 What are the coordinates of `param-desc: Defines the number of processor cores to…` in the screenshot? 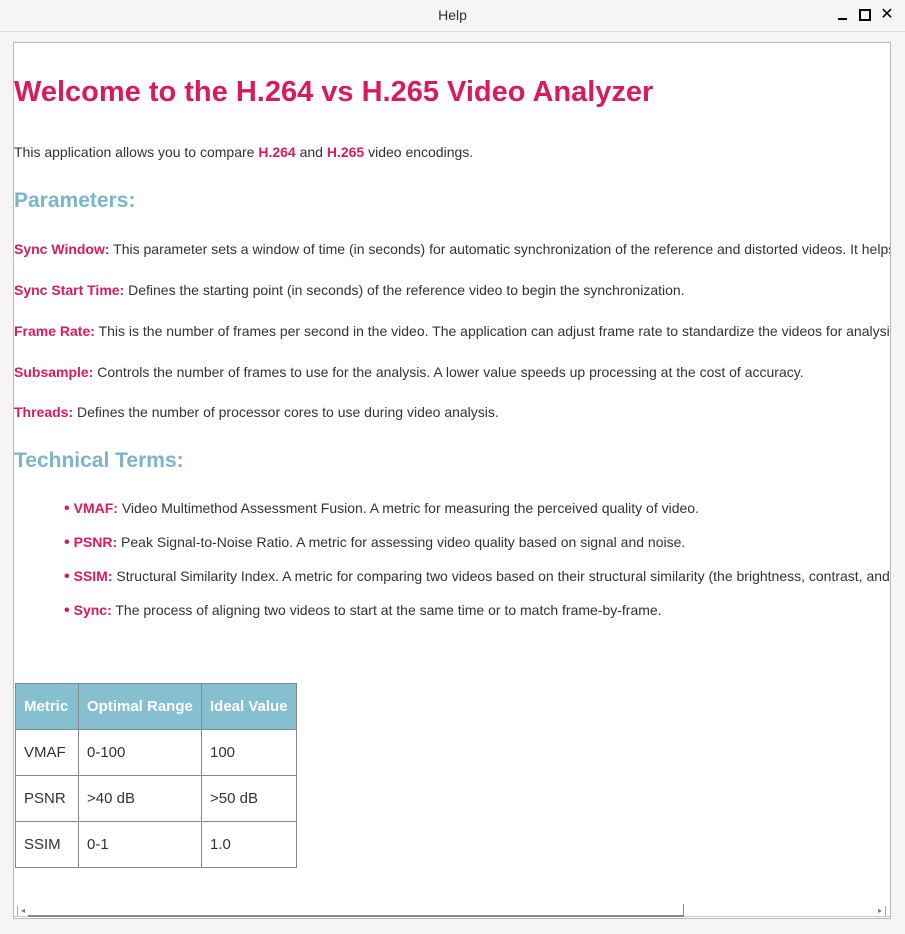 It's located at (286, 412).